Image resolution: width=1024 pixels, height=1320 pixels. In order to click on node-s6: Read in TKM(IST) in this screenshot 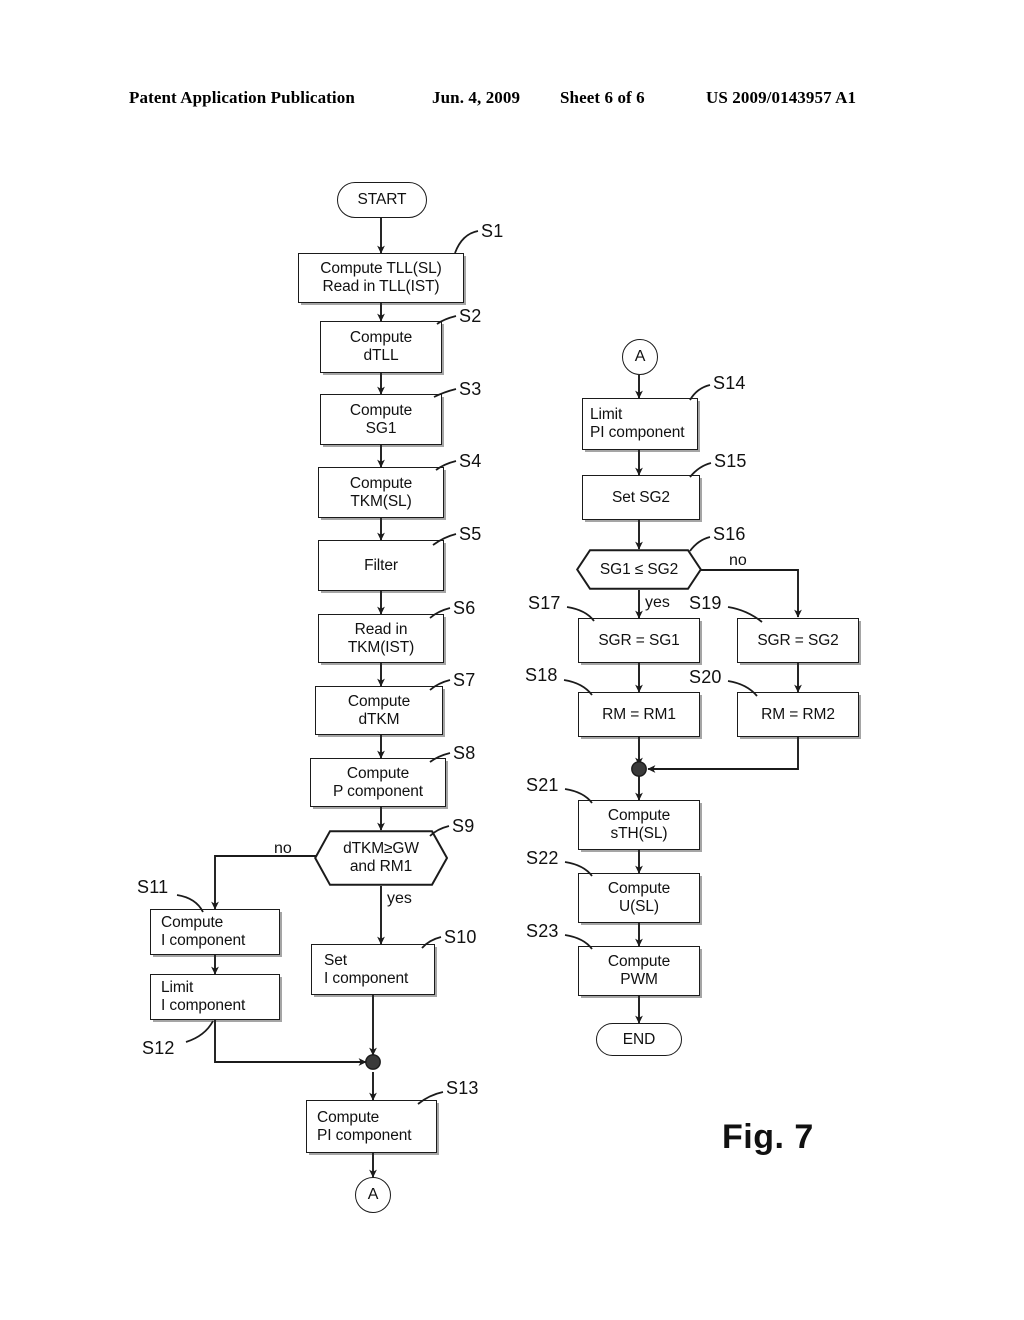, I will do `click(381, 638)`.